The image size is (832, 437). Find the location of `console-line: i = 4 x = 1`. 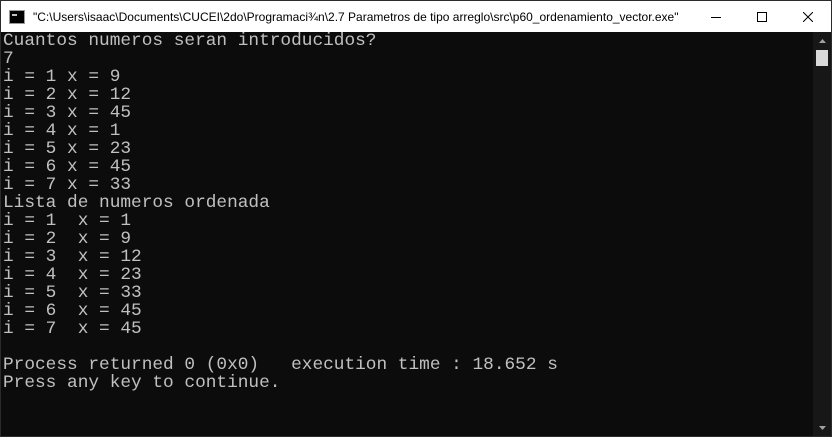

console-line: i = 4 x = 1 is located at coordinates (62, 131).